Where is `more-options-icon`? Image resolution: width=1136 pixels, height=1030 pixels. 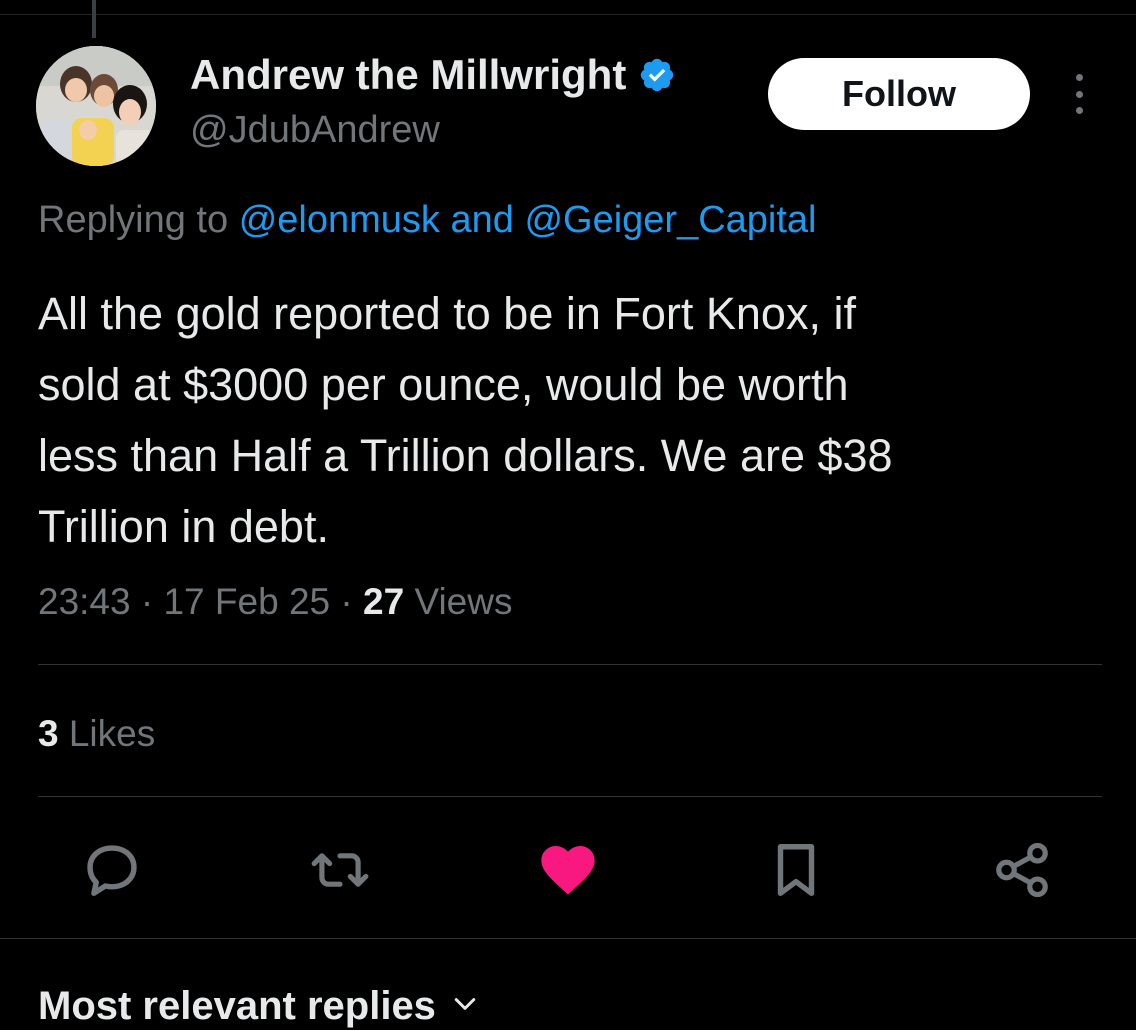
more-options-icon is located at coordinates (1079, 94).